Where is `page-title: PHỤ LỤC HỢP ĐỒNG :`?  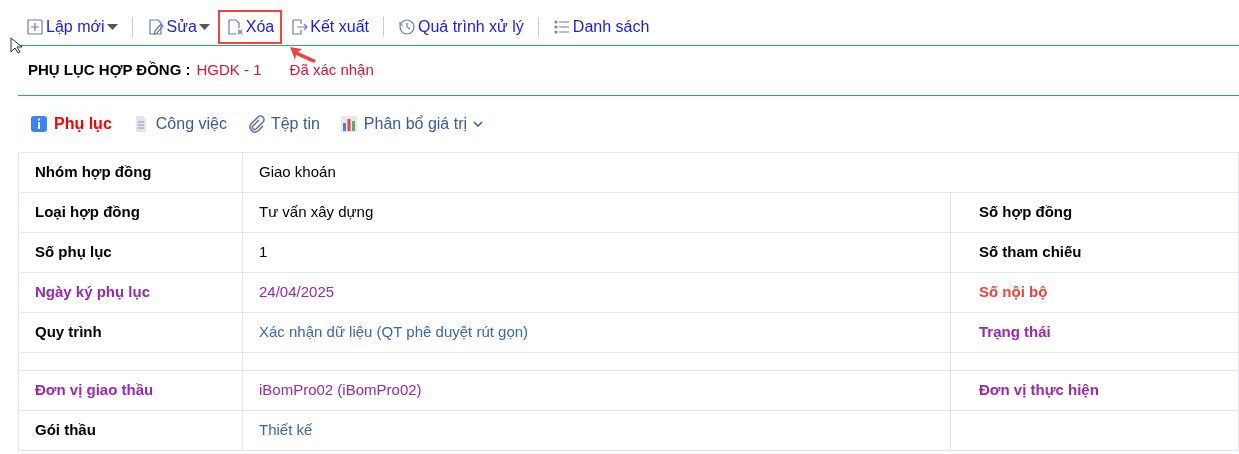 page-title: PHỤ LỤC HỢP ĐỒNG : is located at coordinates (109, 70).